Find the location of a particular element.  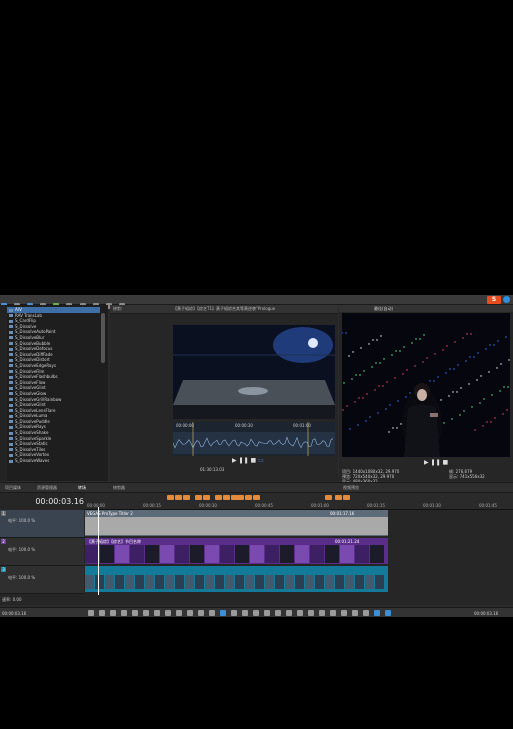

wave-ruler-1: 00:00:30 is located at coordinates (244, 425).